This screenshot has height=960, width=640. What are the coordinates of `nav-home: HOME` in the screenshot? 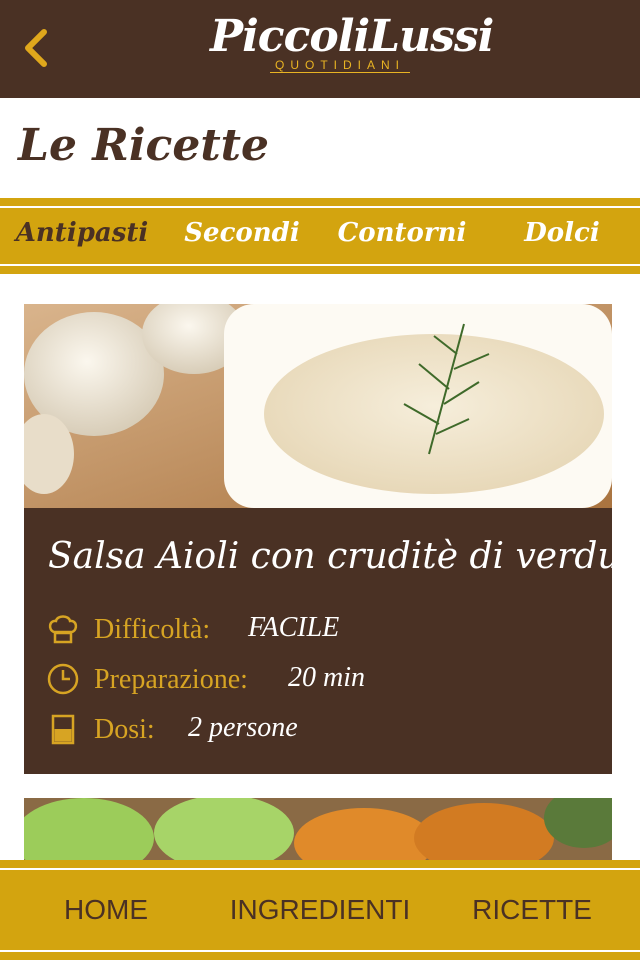 It's located at (106, 910).